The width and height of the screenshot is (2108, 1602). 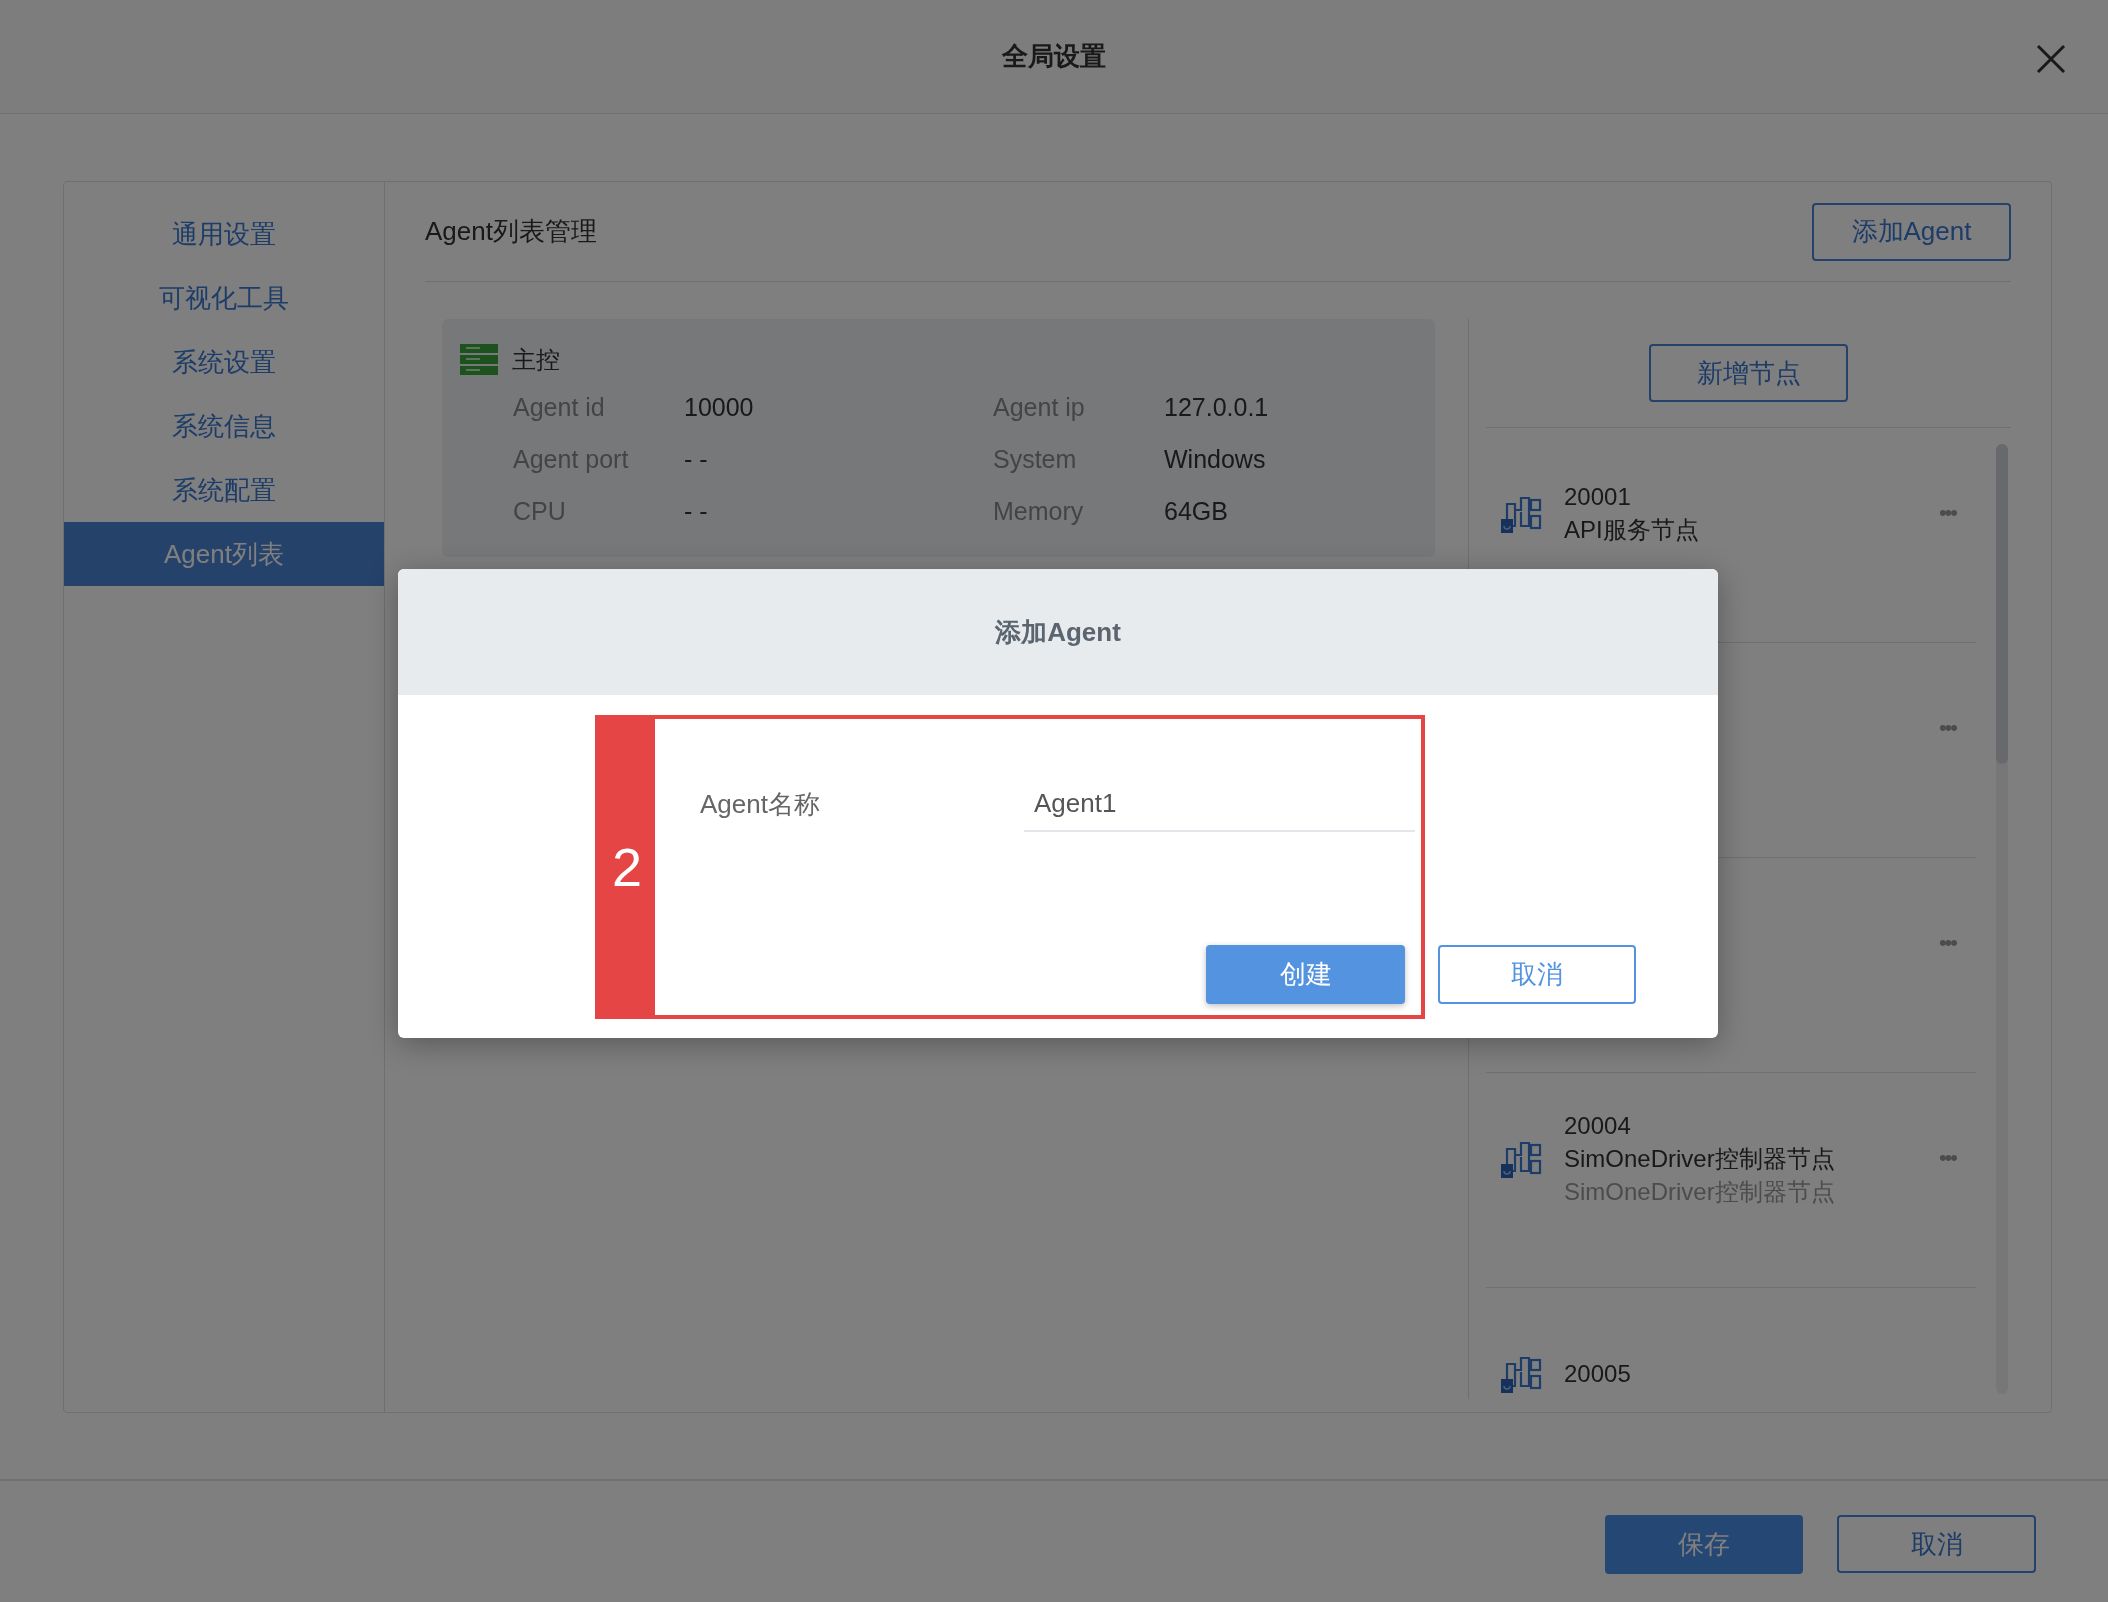 I want to click on field-label: Agent名称, so click(x=760, y=804).